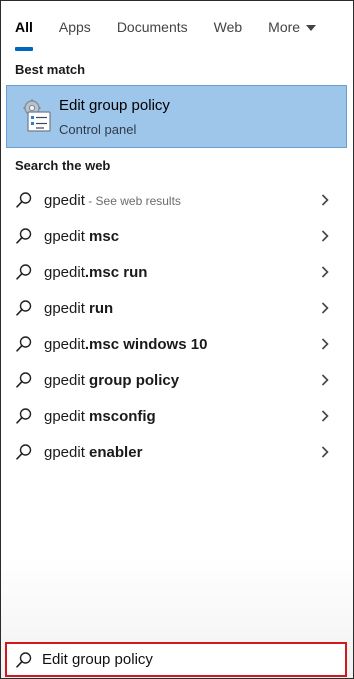 This screenshot has width=354, height=679. I want to click on tab-all-label: All, so click(24, 27).